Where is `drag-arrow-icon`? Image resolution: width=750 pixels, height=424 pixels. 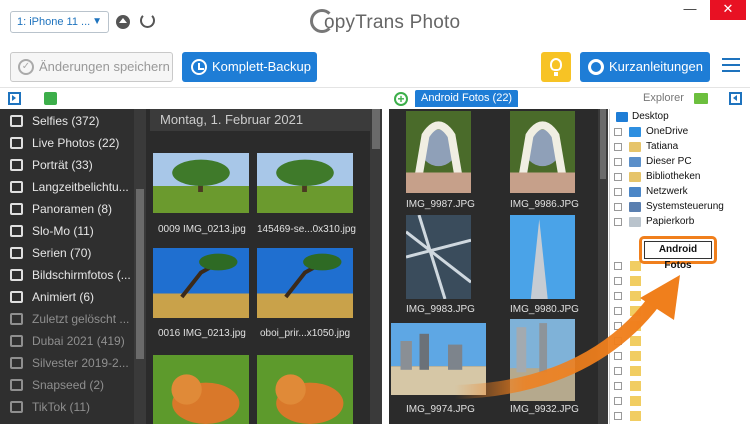
drag-arrow-icon is located at coordinates (564, 337).